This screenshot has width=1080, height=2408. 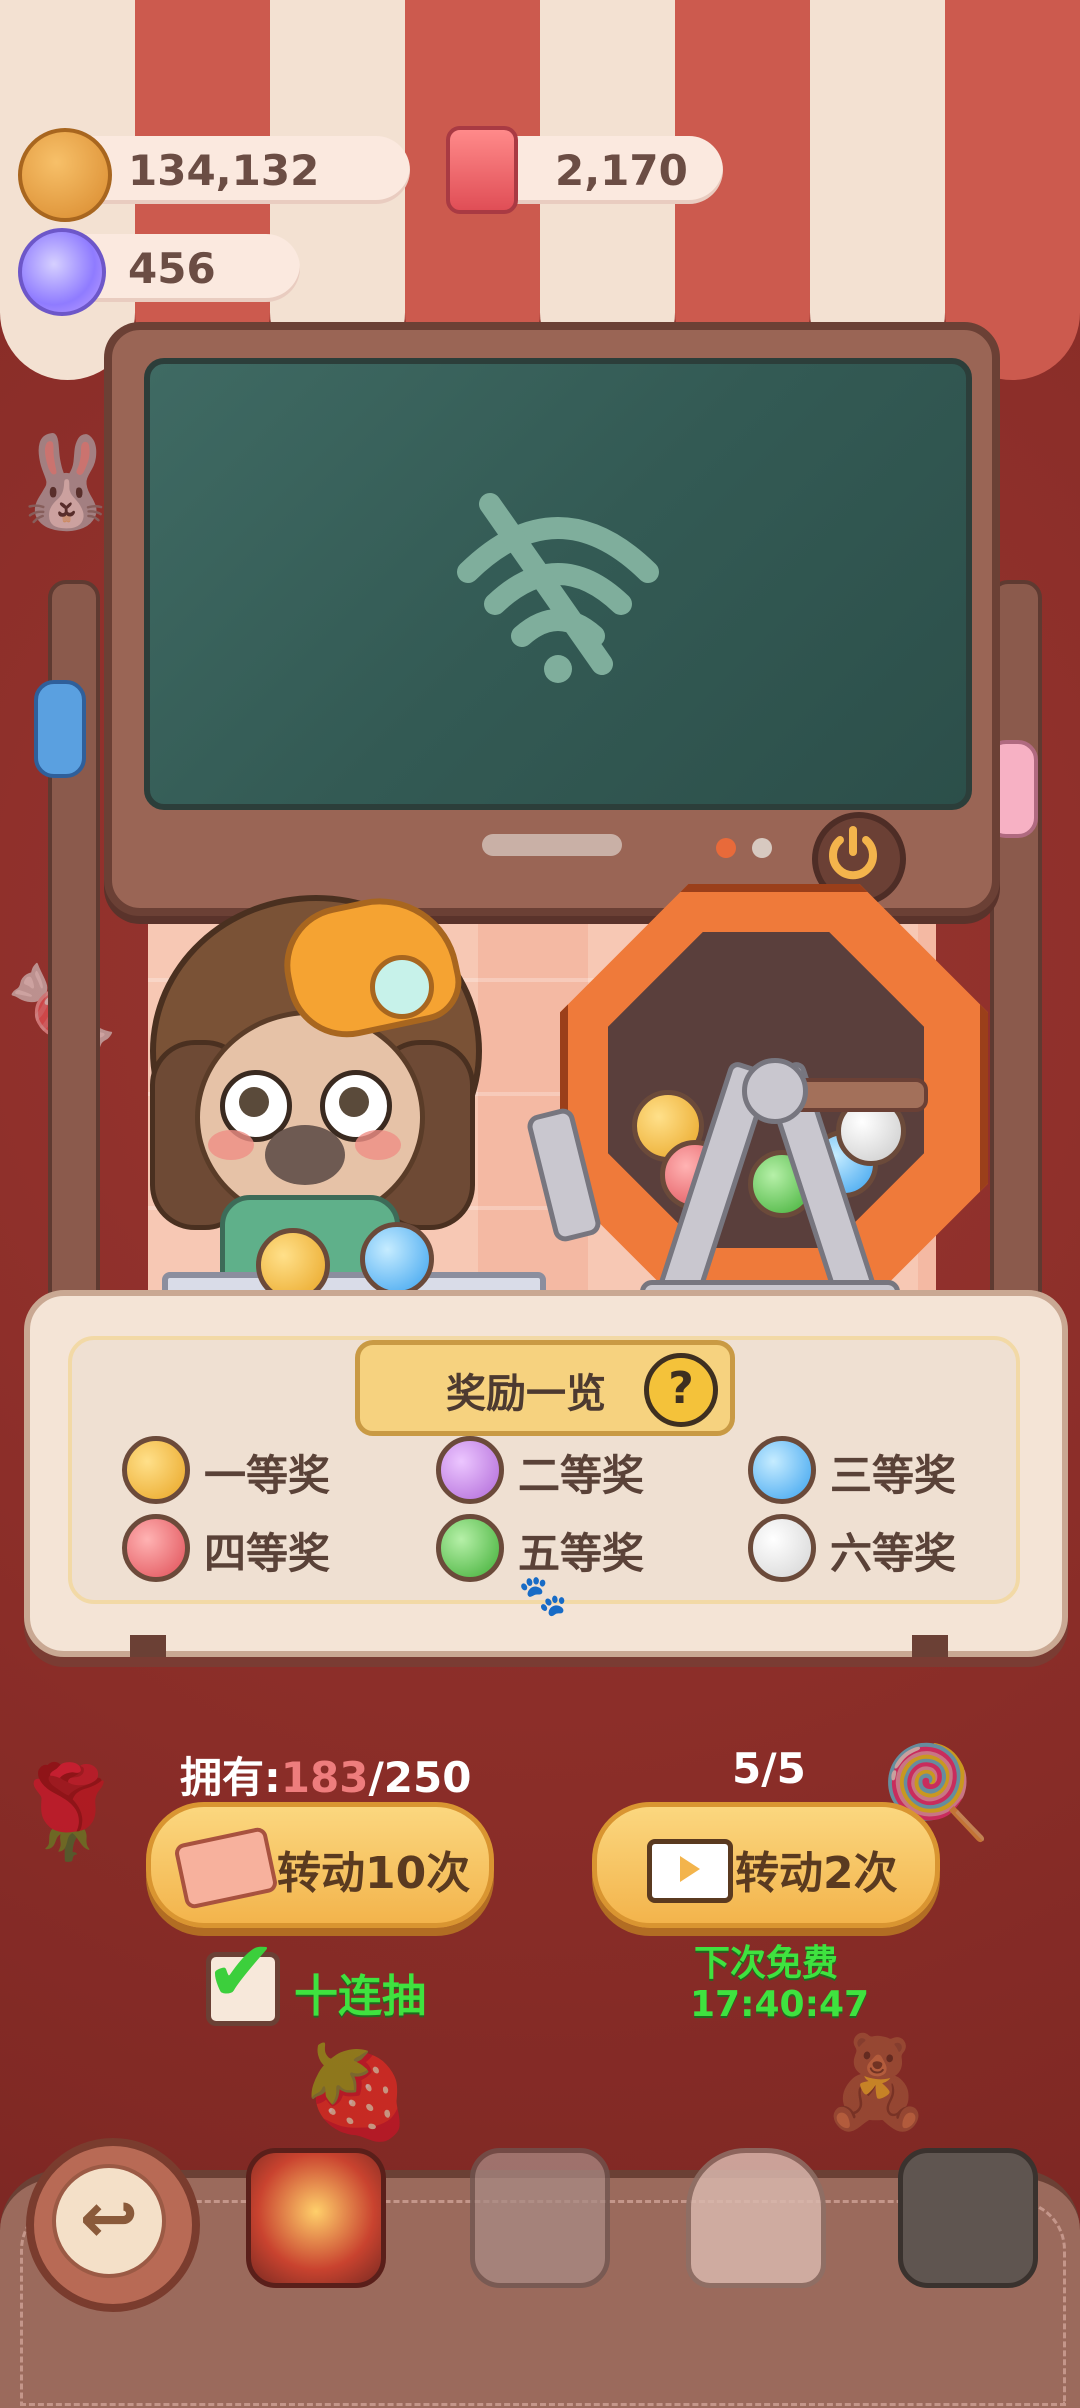 I want to click on no-wifi-icon, so click(x=558, y=588).